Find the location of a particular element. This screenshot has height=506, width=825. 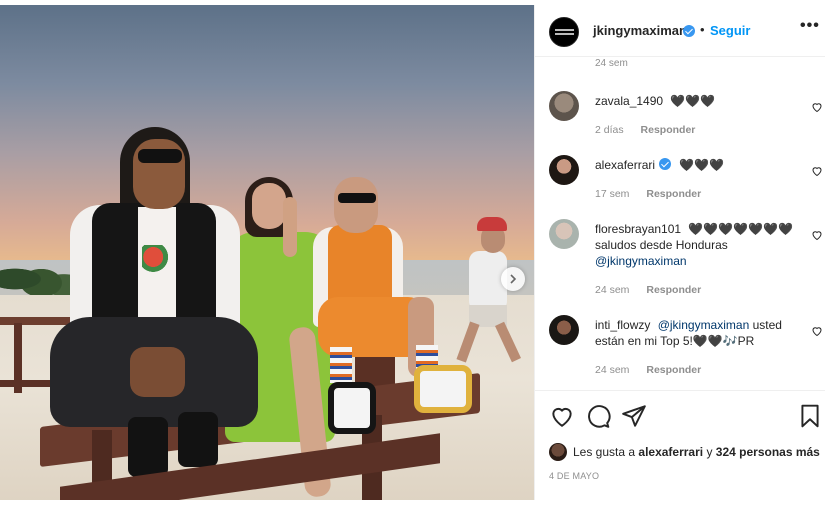

share-icon is located at coordinates (634, 416).